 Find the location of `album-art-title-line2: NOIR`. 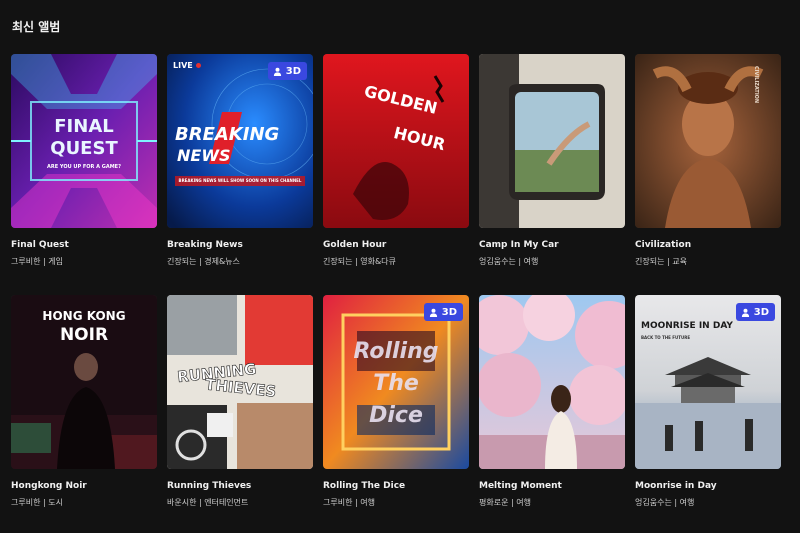

album-art-title-line2: NOIR is located at coordinates (84, 335).